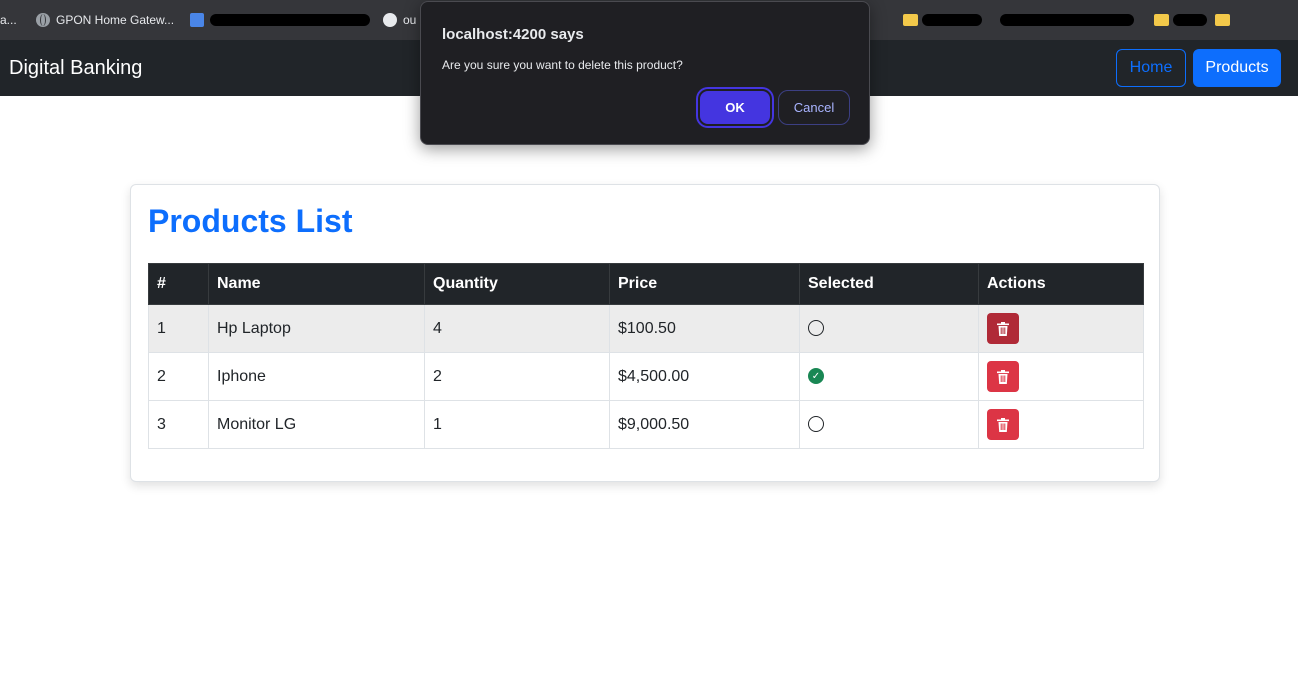 This screenshot has height=691, width=1298. Describe the element at coordinates (704, 328) in the screenshot. I see `cell-price: $100.50` at that location.